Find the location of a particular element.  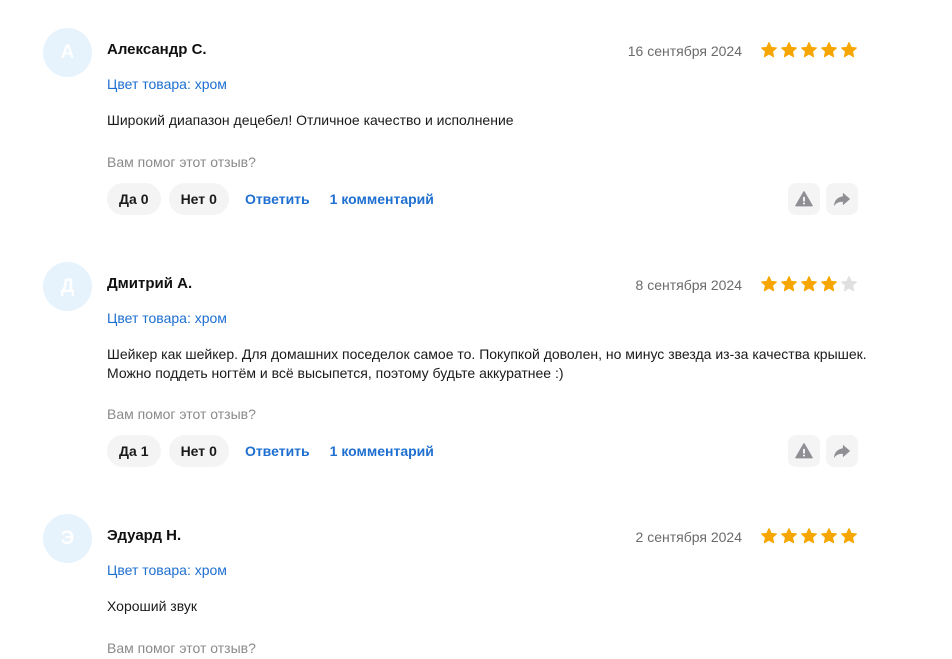

vote-yes-count: 1 is located at coordinates (144, 451).